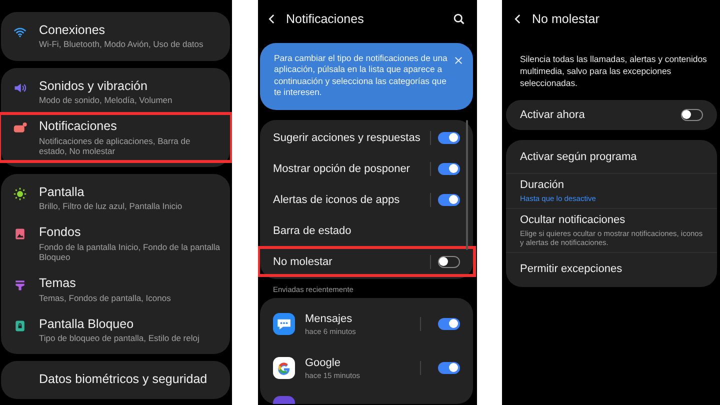 The image size is (720, 405). I want to click on item-subtitle: Fondo de la pantalla Inicio, Fondo de la pantalla Bloqueo, so click(129, 252).